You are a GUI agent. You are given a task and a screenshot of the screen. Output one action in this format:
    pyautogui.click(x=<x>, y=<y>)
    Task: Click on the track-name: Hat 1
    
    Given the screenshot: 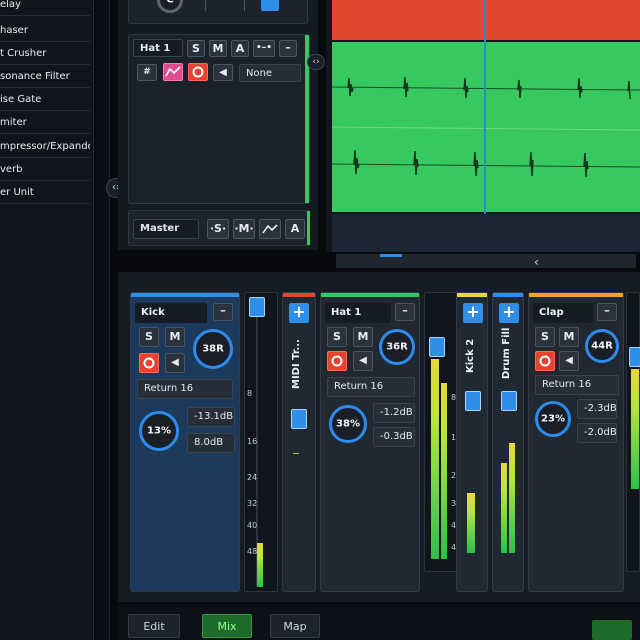 What is the action you would take?
    pyautogui.click(x=158, y=48)
    